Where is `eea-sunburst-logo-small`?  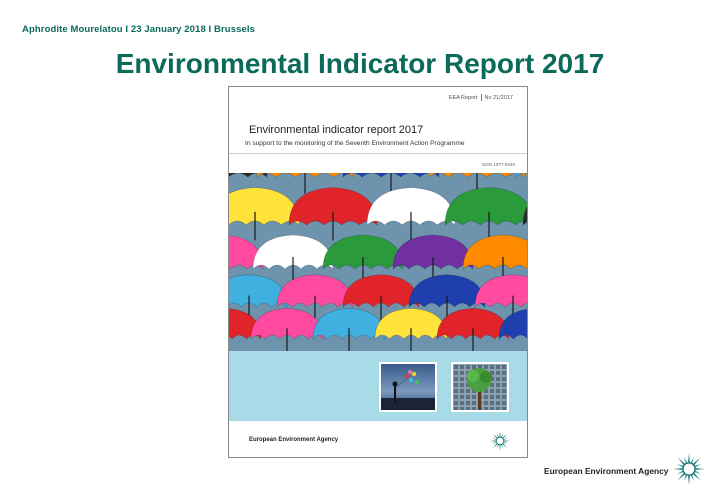
eea-sunburst-logo-small is located at coordinates (500, 441).